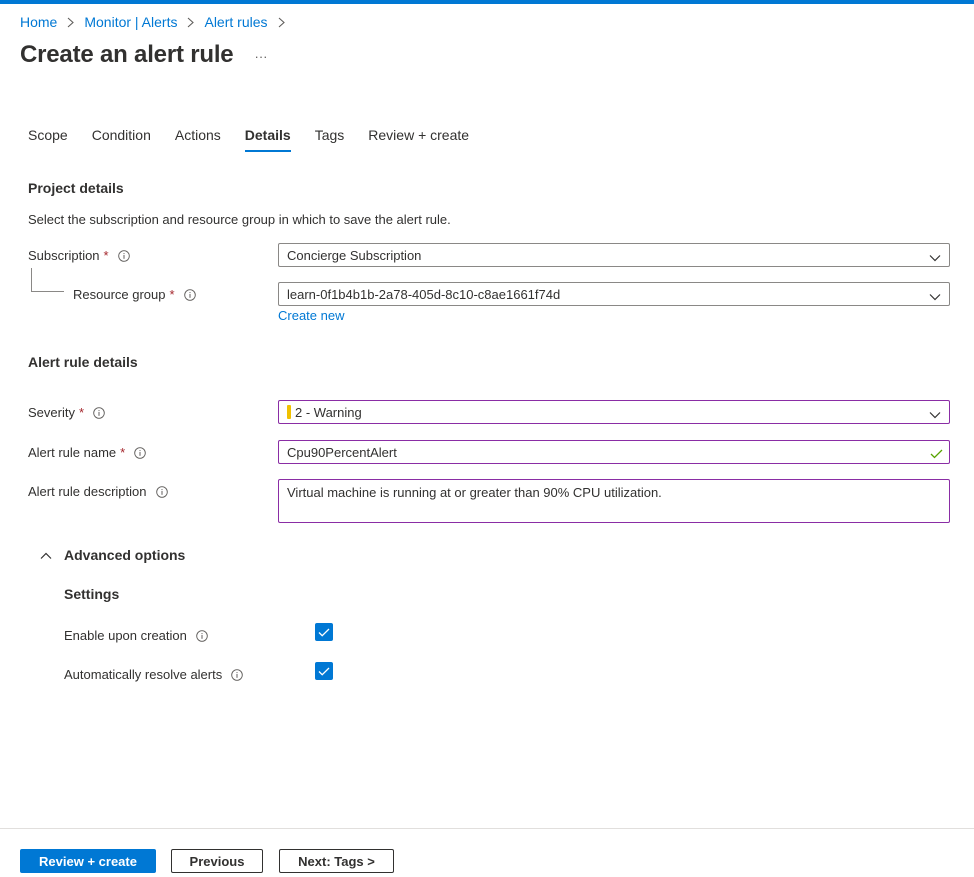  I want to click on enable-upon-creation-label: Enable upon creation, so click(136, 635).